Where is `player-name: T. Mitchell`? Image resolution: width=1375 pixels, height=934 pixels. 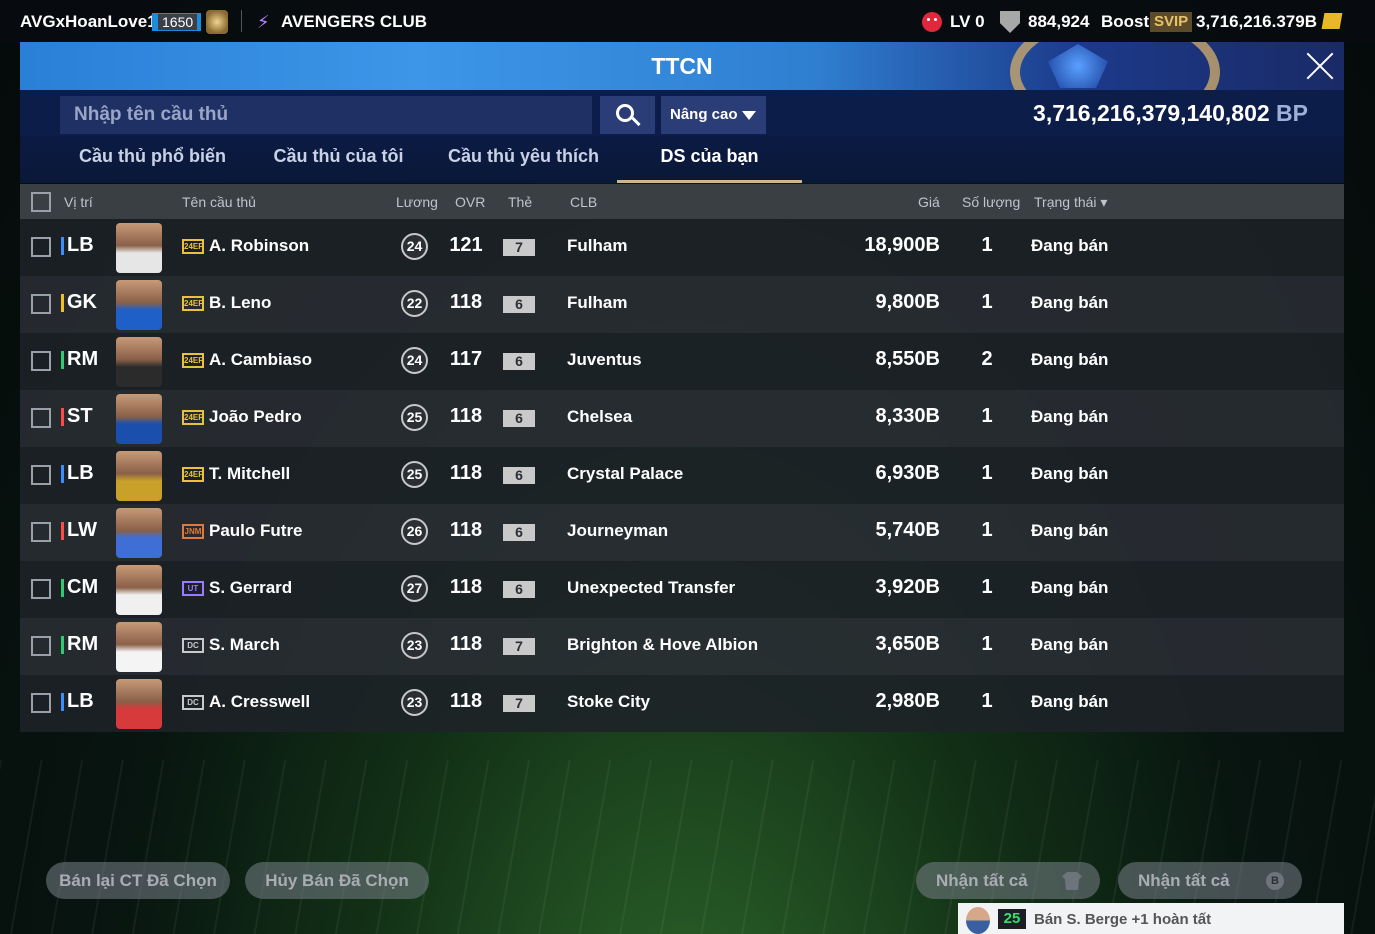 player-name: T. Mitchell is located at coordinates (249, 474).